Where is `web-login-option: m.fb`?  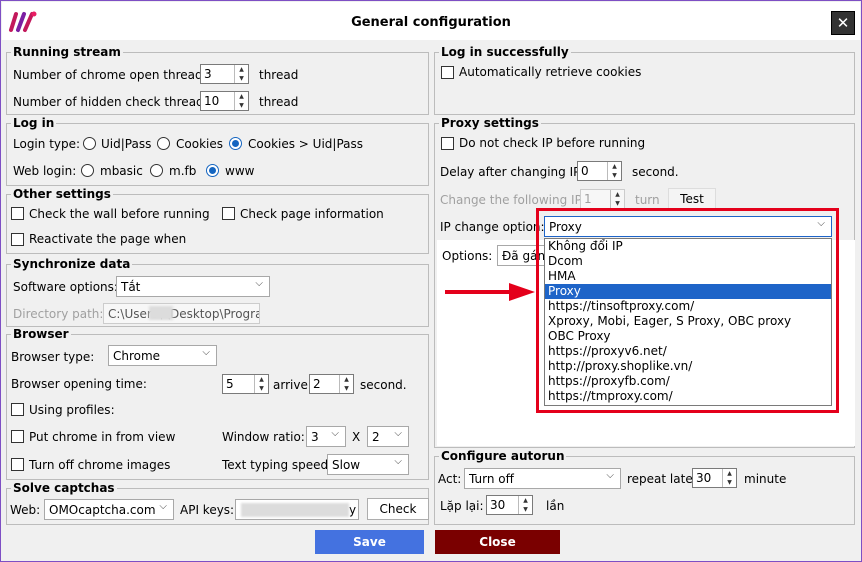 web-login-option: m.fb is located at coordinates (183, 171).